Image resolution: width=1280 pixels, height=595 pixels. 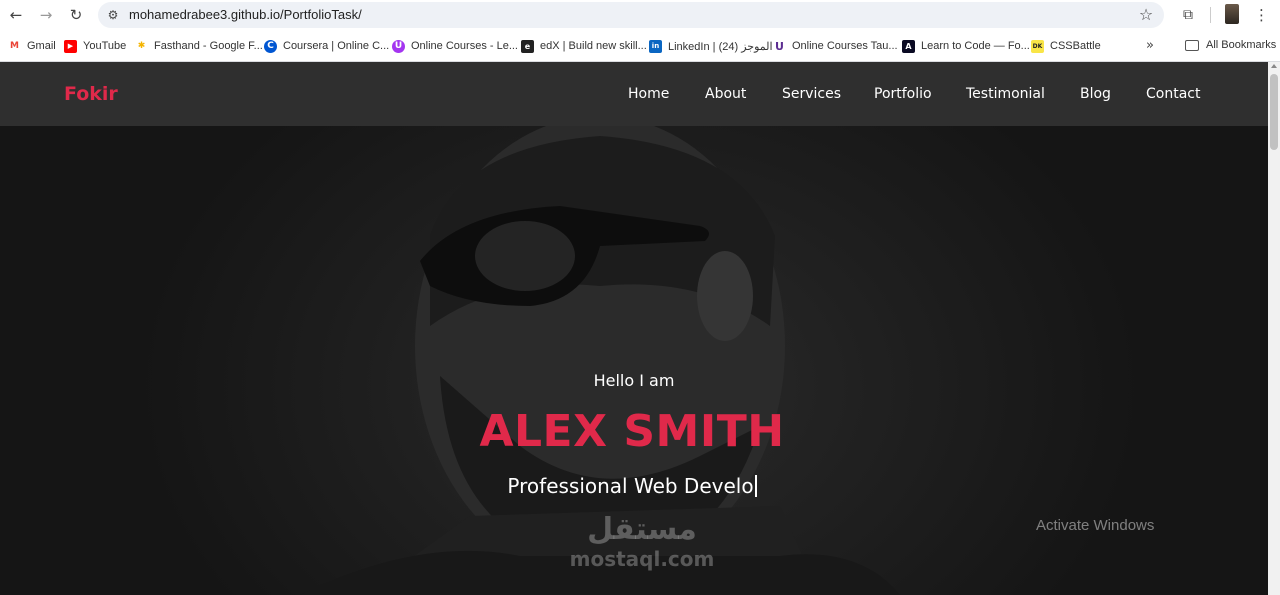 I want to click on extensions-icon: ⧉, so click(x=1188, y=15).